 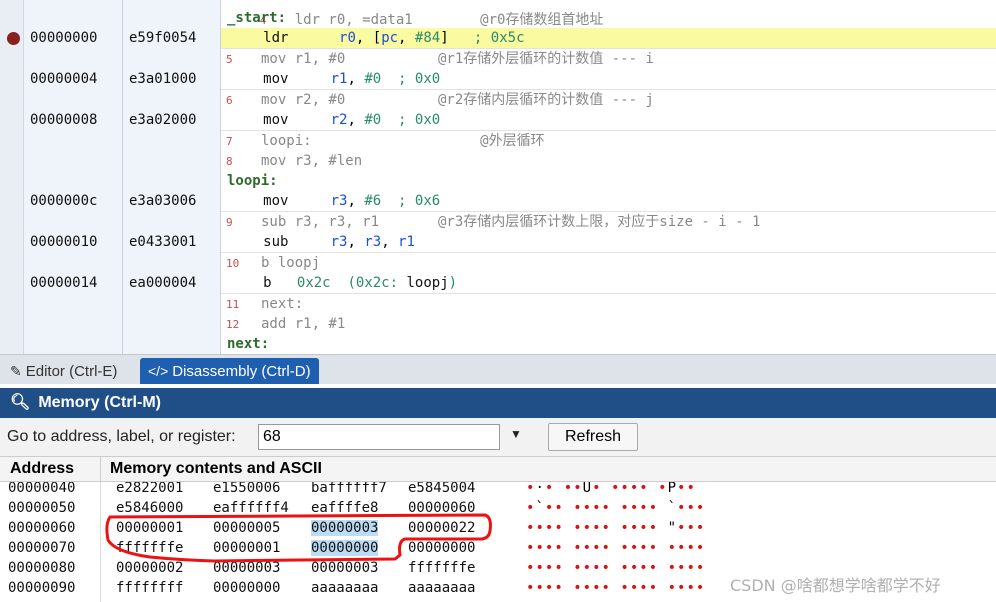 I want to click on instruction-line-current: ldr r0, [pc, #84] ; 0x5c, so click(x=608, y=38).